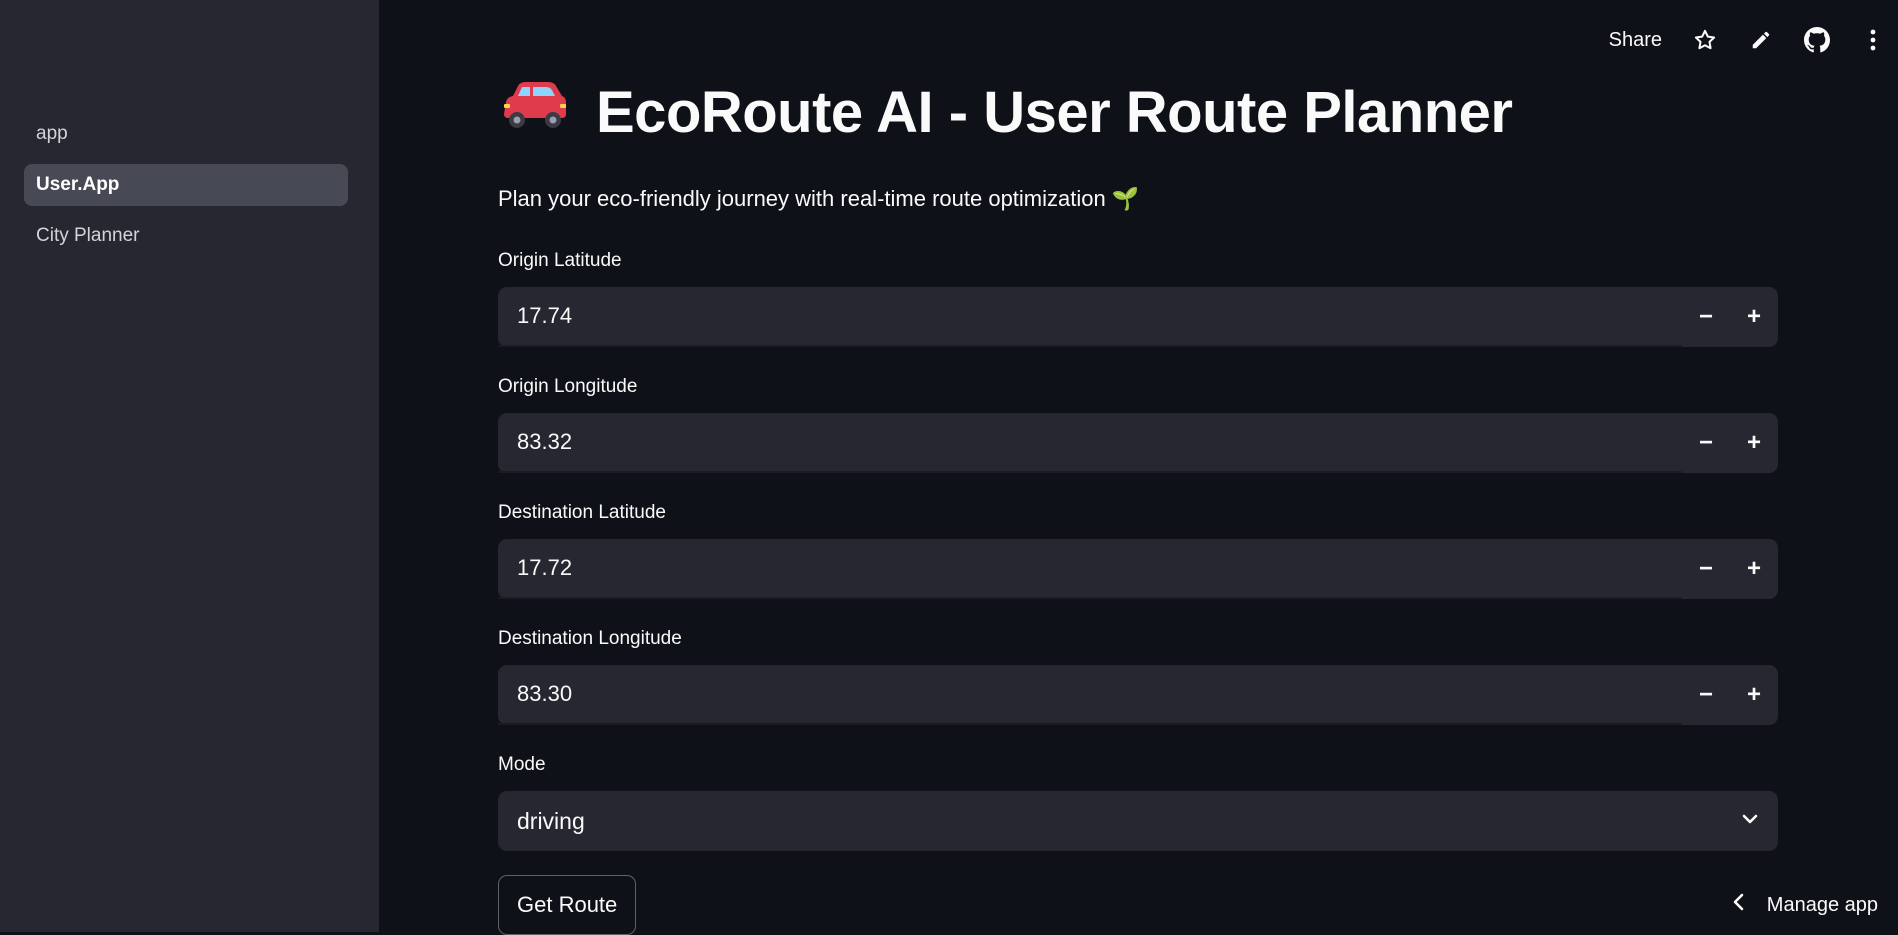 This screenshot has width=1898, height=935. Describe the element at coordinates (560, 260) in the screenshot. I see `origin-latitude-label: Origin Latitude` at that location.